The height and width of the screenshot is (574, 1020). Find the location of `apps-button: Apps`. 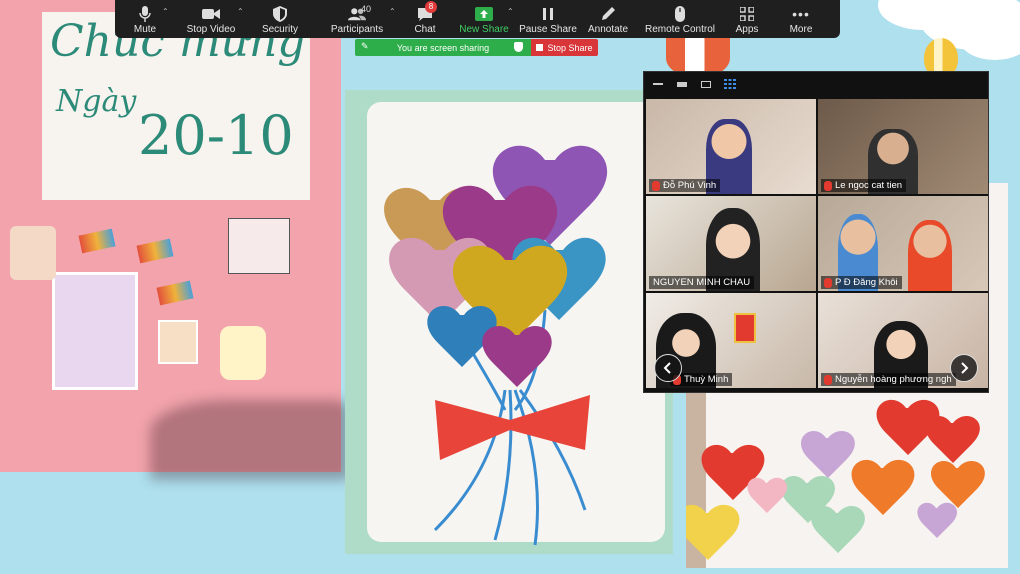

apps-button: Apps is located at coordinates (747, 19).